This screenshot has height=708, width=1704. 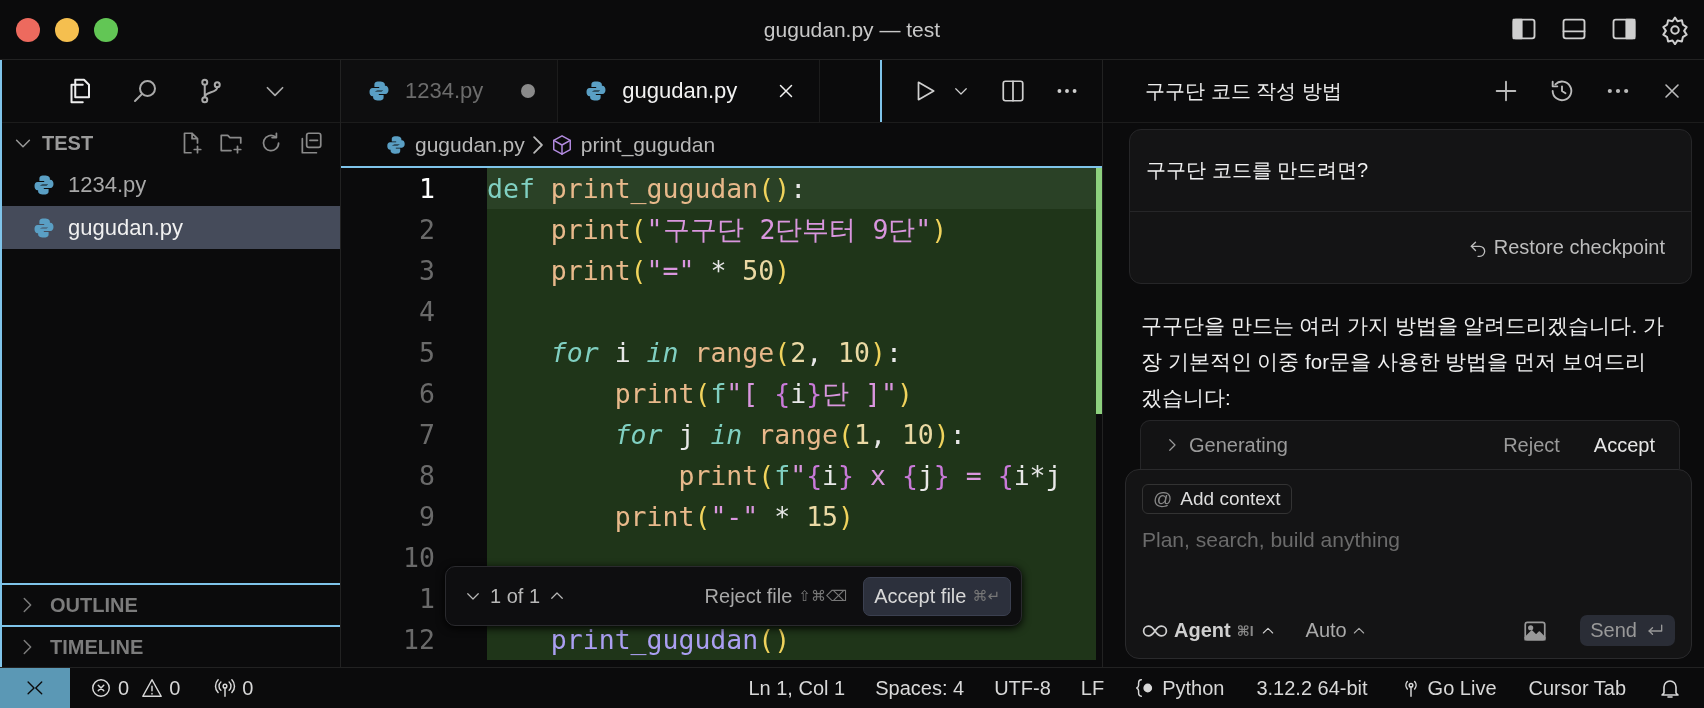 What do you see at coordinates (561, 144) in the screenshot?
I see `symbol-method-icon` at bounding box center [561, 144].